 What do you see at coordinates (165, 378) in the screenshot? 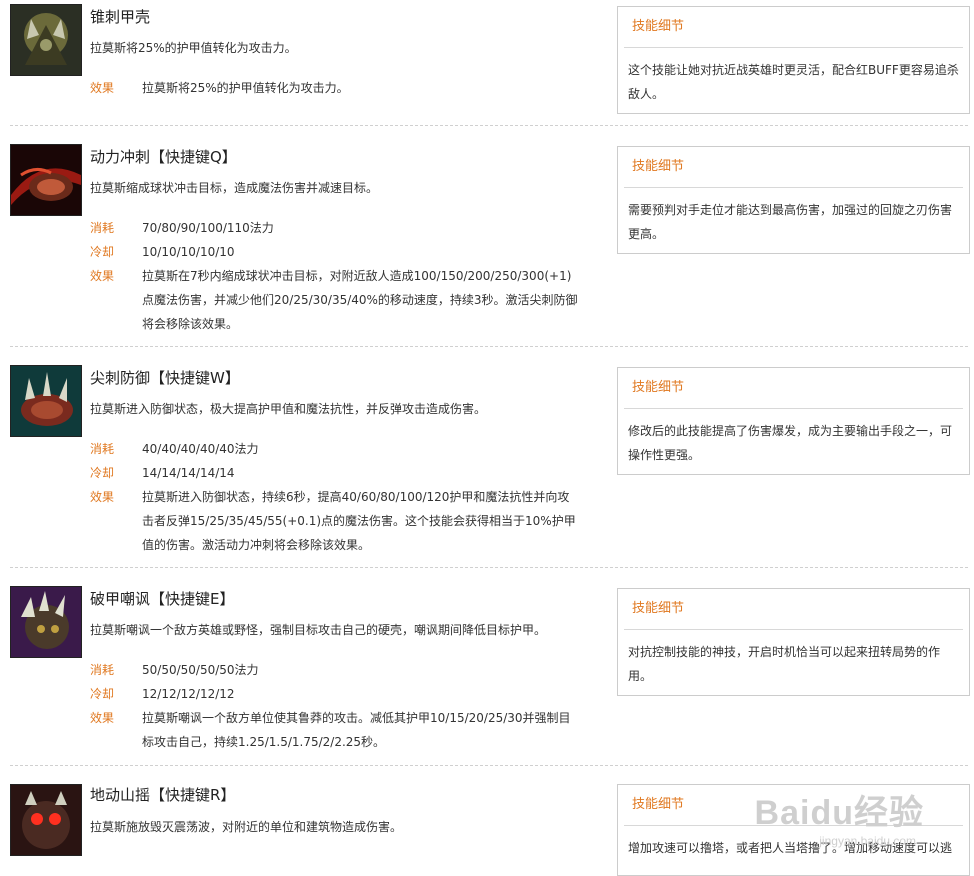
I see `skill-name: 尖刺防御【快捷键W】` at bounding box center [165, 378].